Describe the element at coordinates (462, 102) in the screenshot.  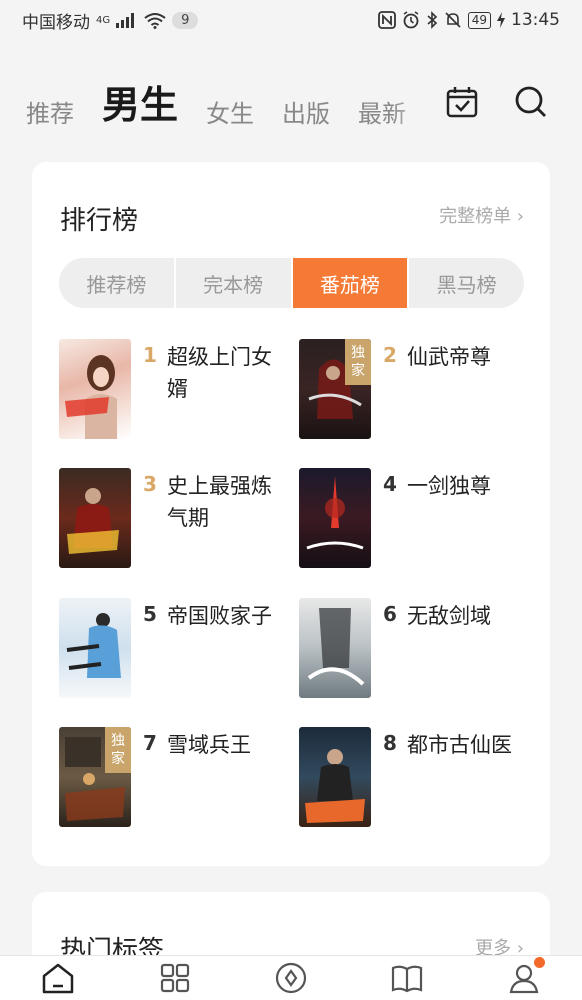
I see `calendar-check-icon` at that location.